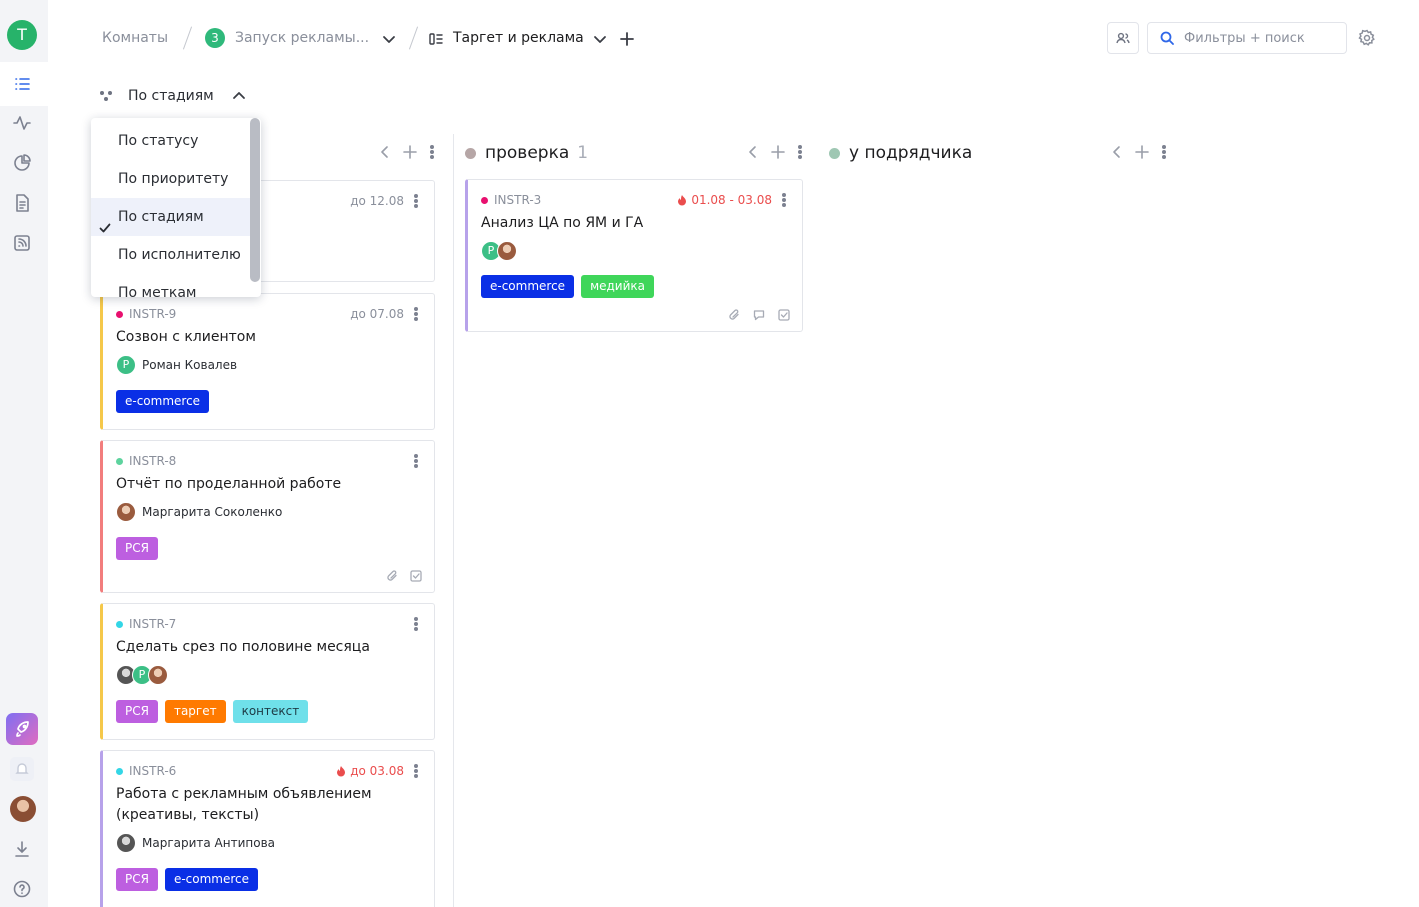 The image size is (1419, 907). What do you see at coordinates (518, 200) in the screenshot?
I see `task-id-text: INSTR-3` at bounding box center [518, 200].